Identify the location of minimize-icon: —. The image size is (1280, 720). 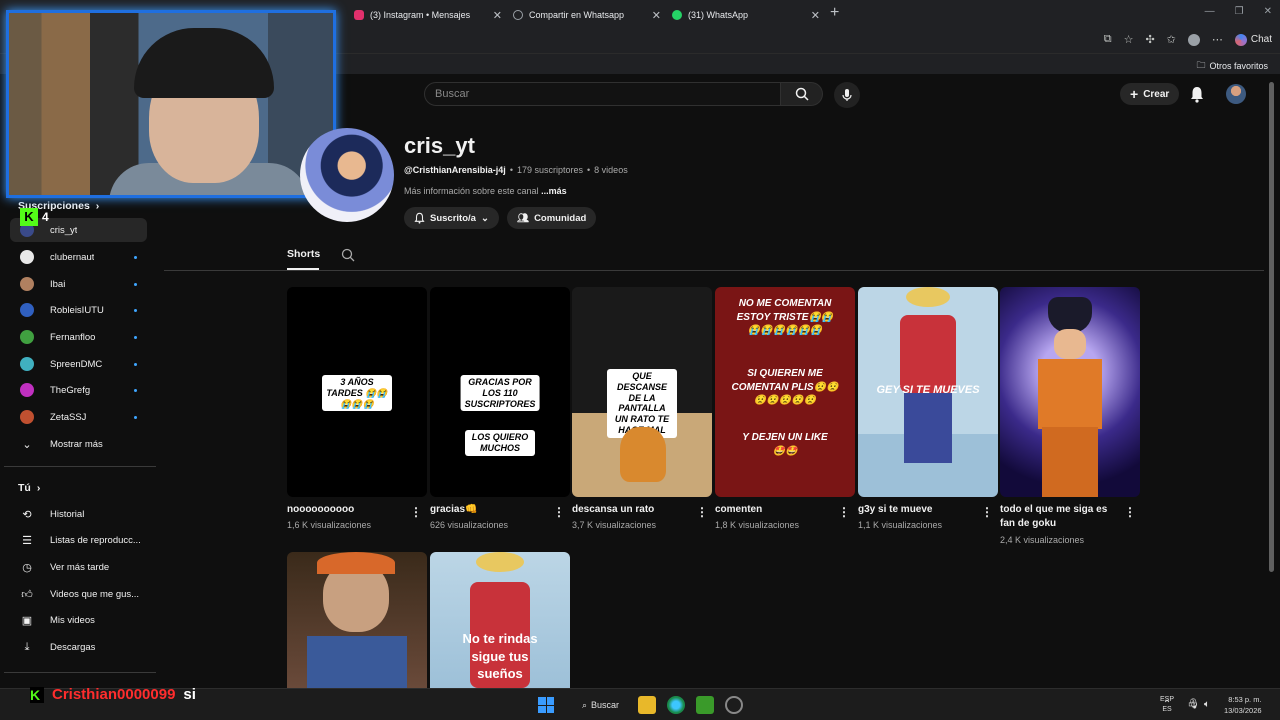
(1210, 11).